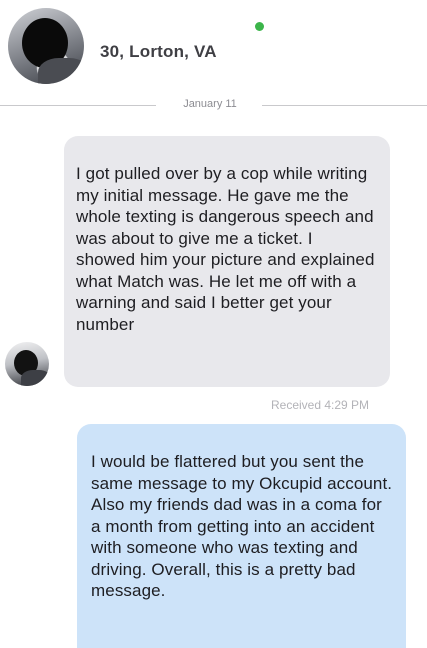  I want to click on date-divider: January 11, so click(213, 106).